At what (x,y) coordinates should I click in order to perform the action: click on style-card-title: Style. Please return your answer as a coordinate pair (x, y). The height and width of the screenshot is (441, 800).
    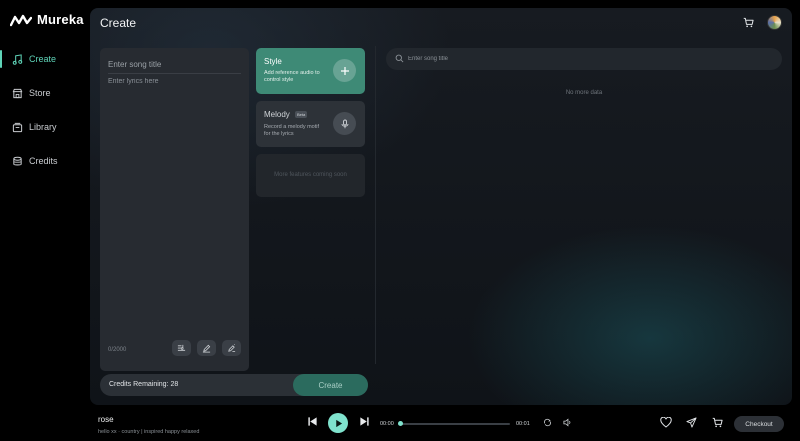
    Looking at the image, I should click on (273, 61).